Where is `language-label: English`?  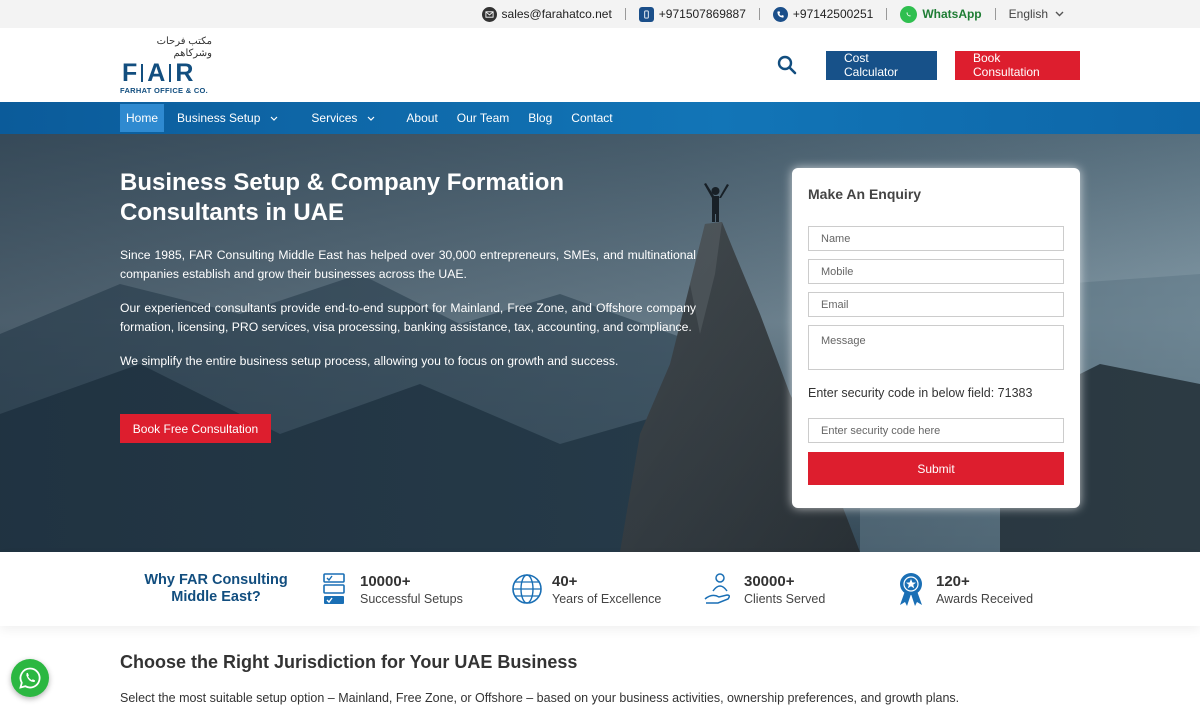
language-label: English is located at coordinates (1028, 14).